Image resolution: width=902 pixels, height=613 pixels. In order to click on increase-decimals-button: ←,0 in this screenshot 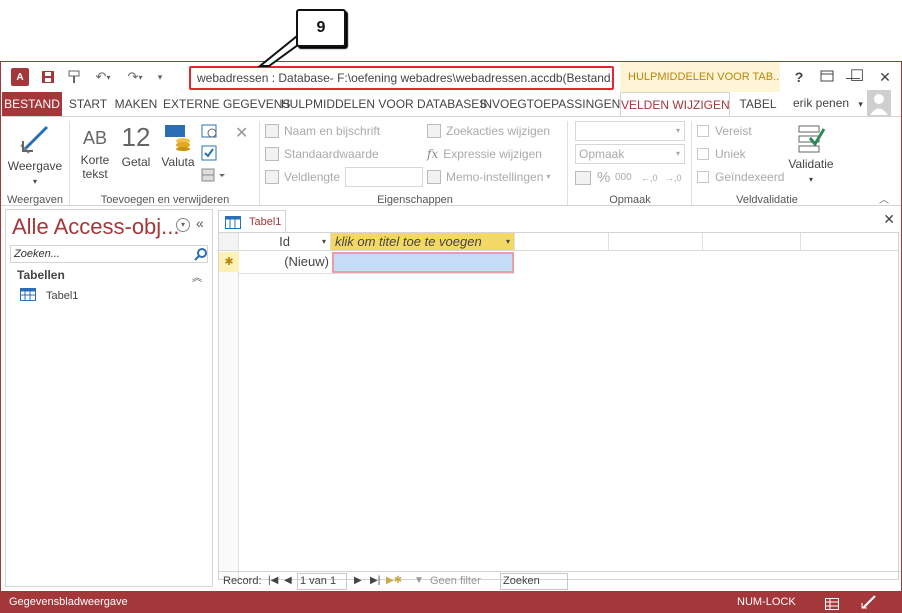, I will do `click(649, 178)`.